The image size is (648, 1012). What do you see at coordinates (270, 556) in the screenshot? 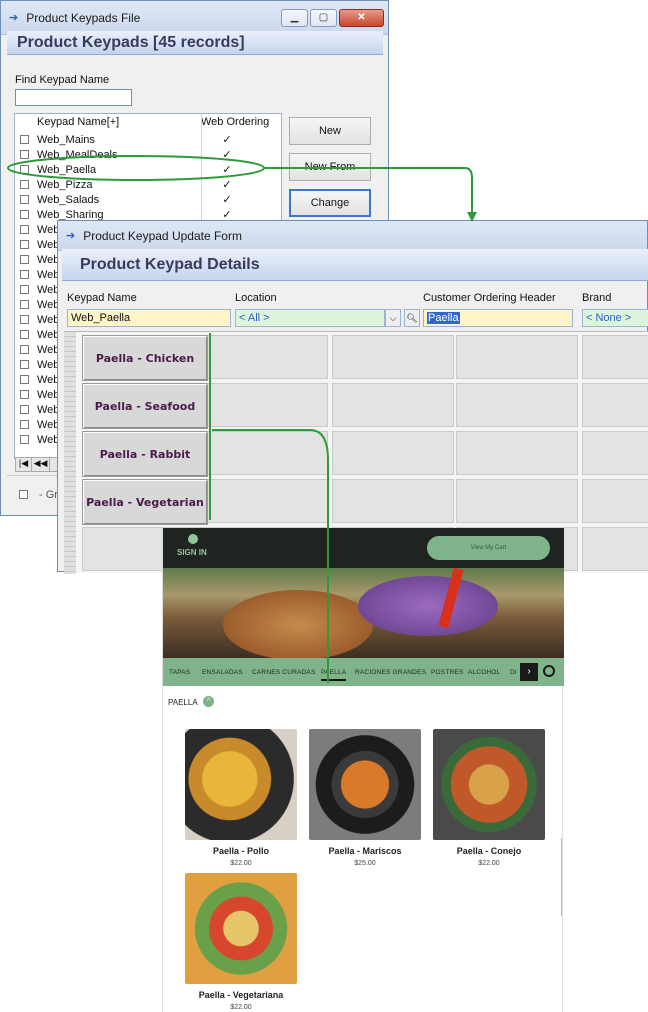
I see `arrow-to-web-paella` at bounding box center [270, 556].